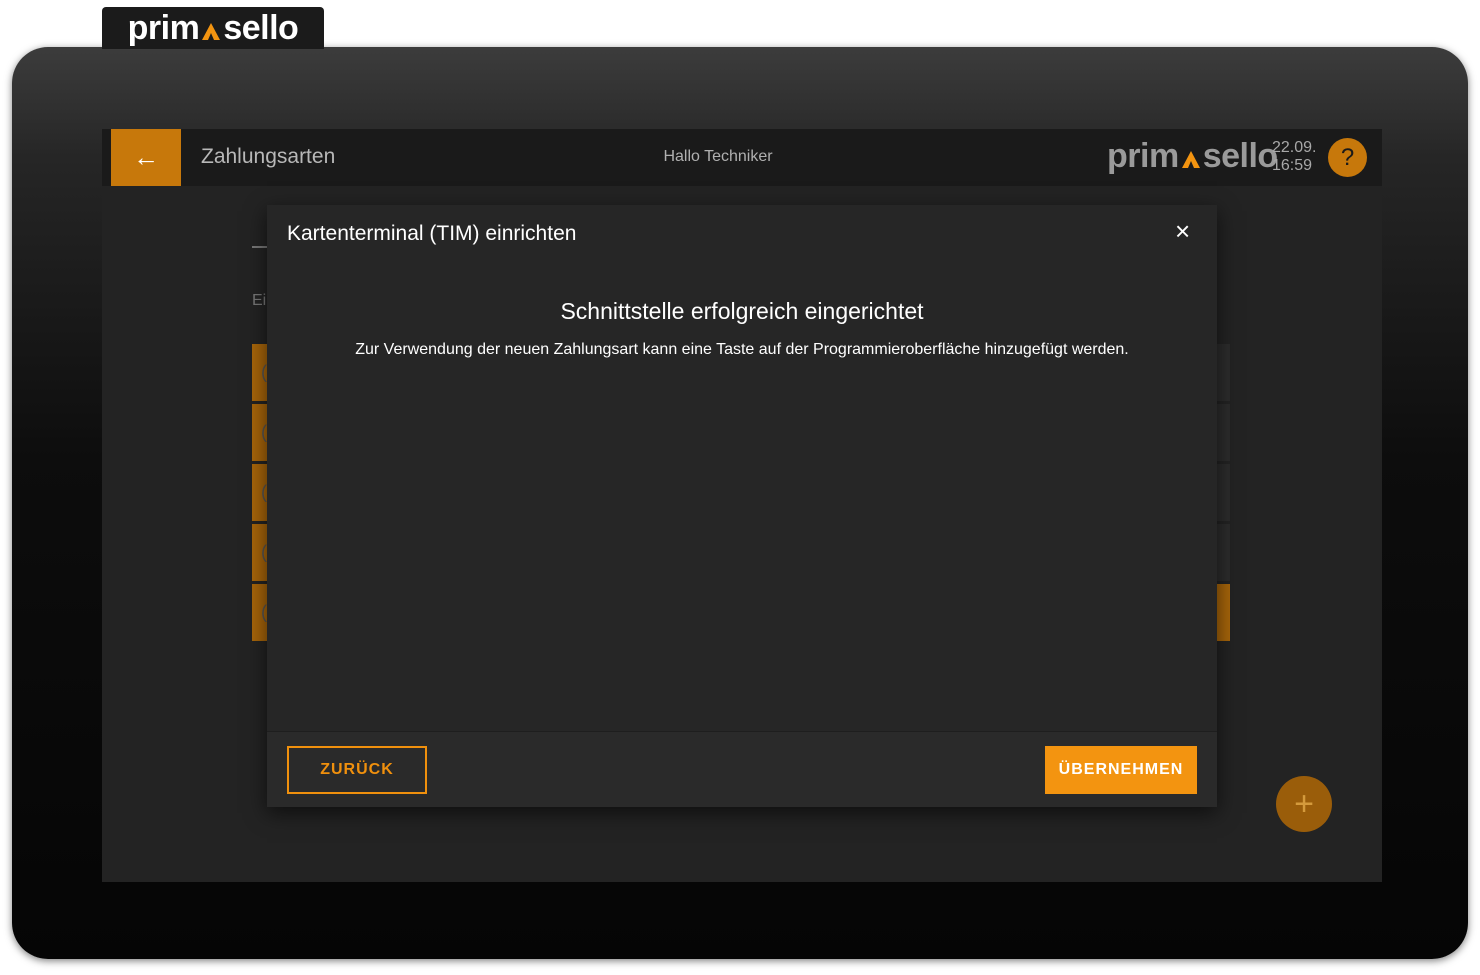  I want to click on help-icon: ?, so click(1347, 157).